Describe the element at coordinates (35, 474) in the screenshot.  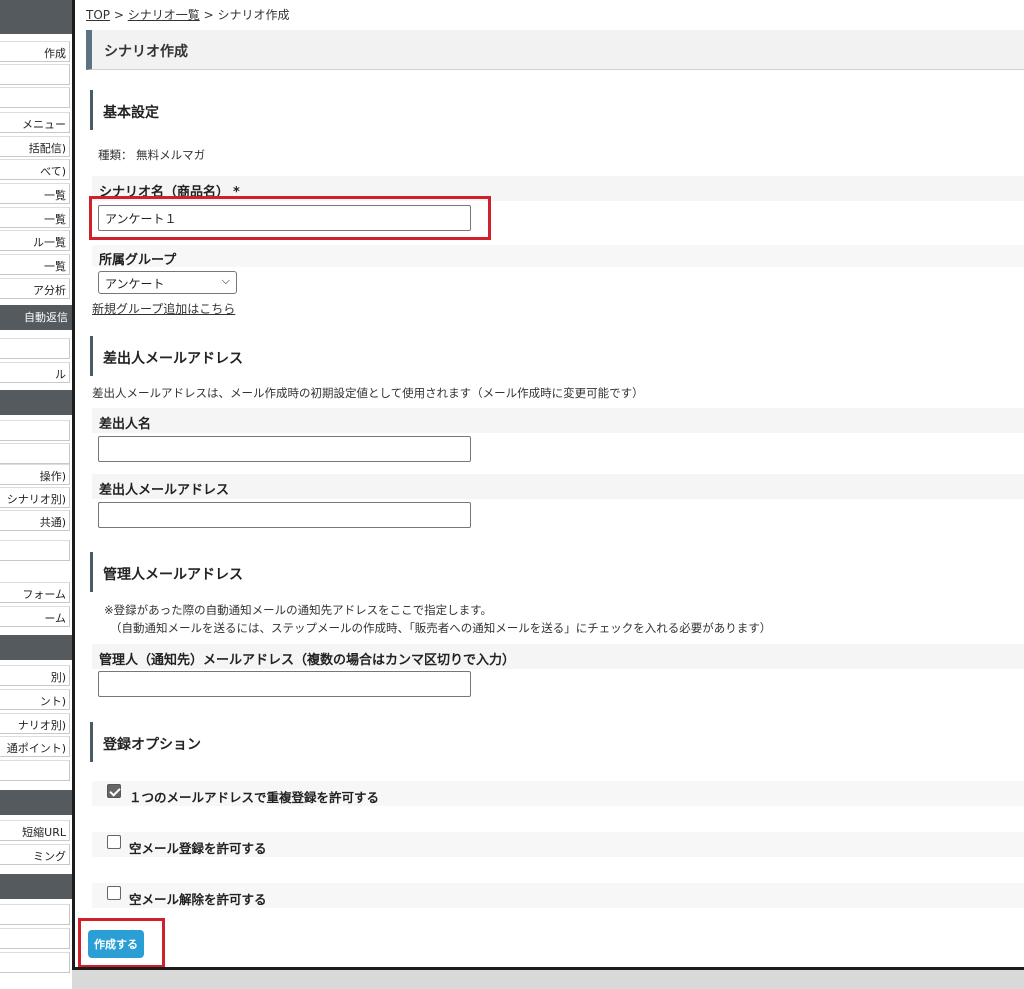
I see `sidebar-item: 操作)` at that location.